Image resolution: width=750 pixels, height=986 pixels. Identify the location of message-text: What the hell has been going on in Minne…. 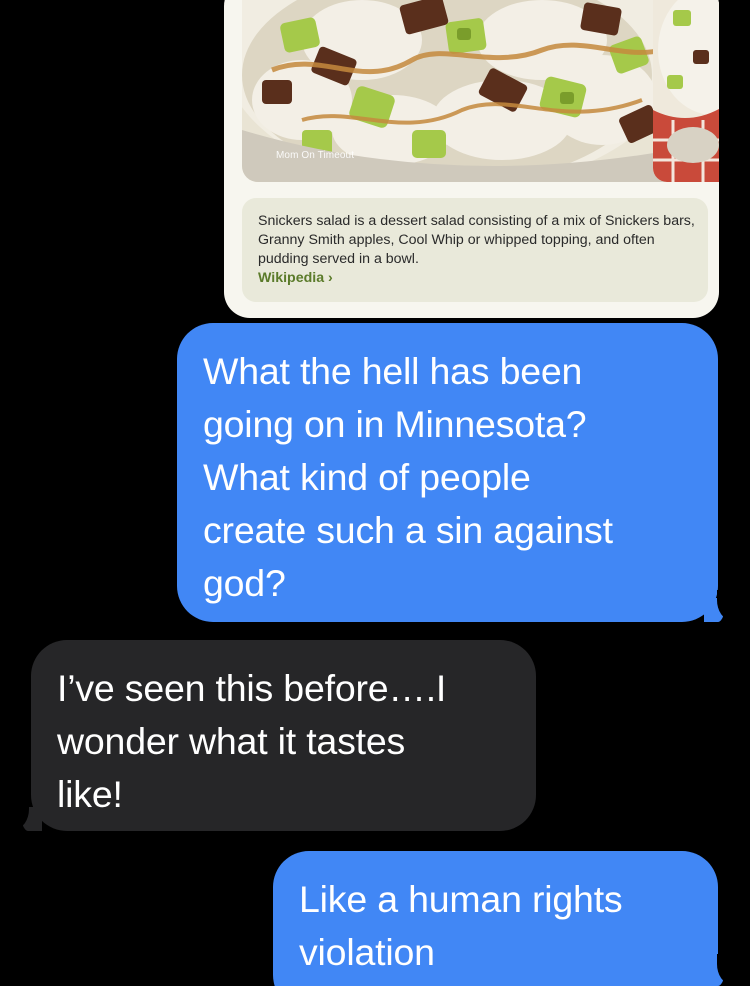
(408, 477).